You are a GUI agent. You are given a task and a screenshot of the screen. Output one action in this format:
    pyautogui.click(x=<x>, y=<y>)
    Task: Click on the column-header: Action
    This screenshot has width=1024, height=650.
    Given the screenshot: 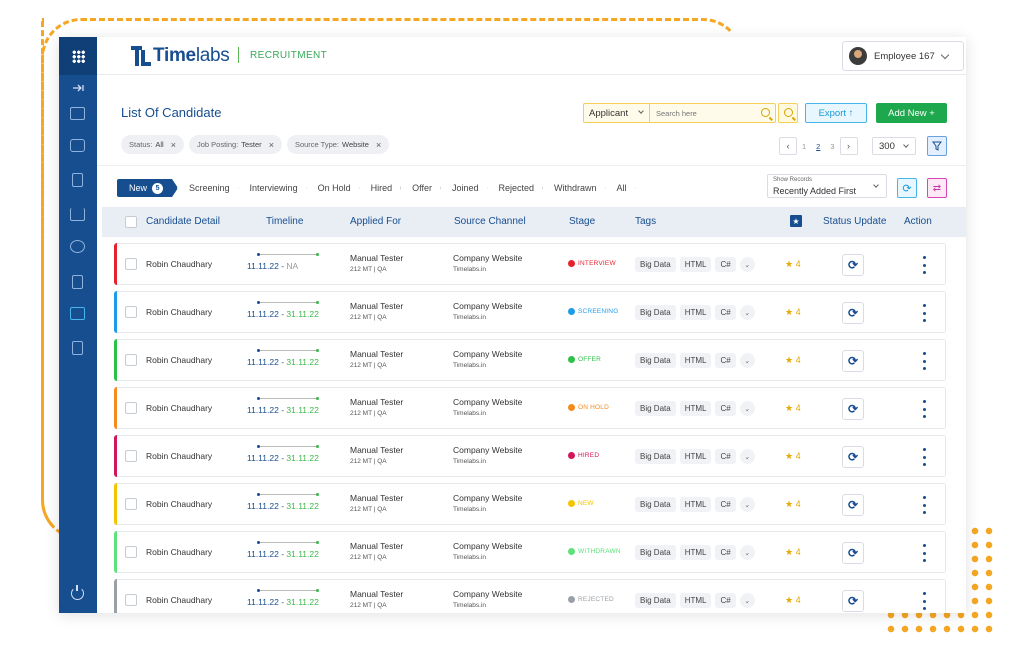 What is the action you would take?
    pyautogui.click(x=918, y=221)
    